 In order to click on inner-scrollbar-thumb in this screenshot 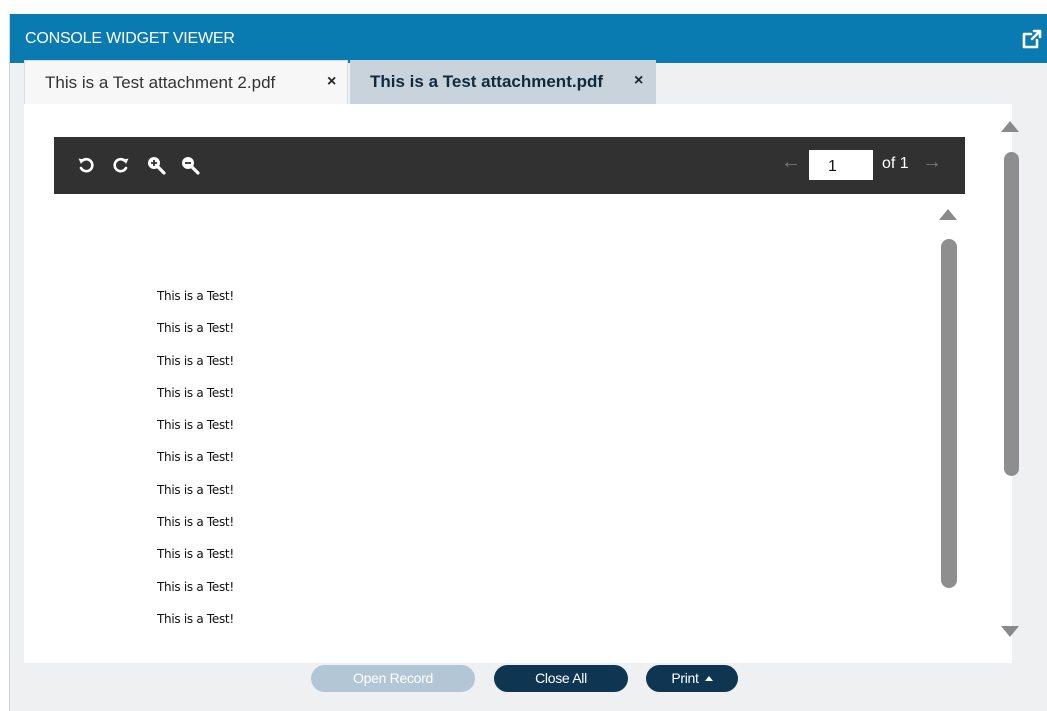, I will do `click(949, 413)`.